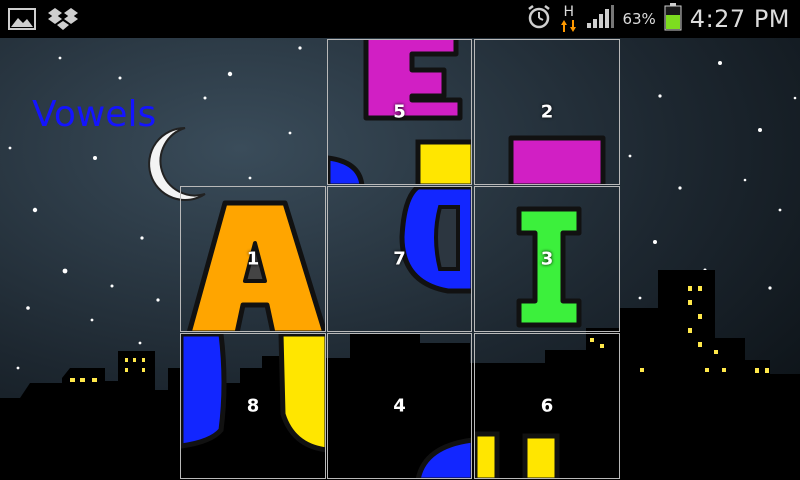  I want to click on puzzle-tile-2: 2, so click(547, 112).